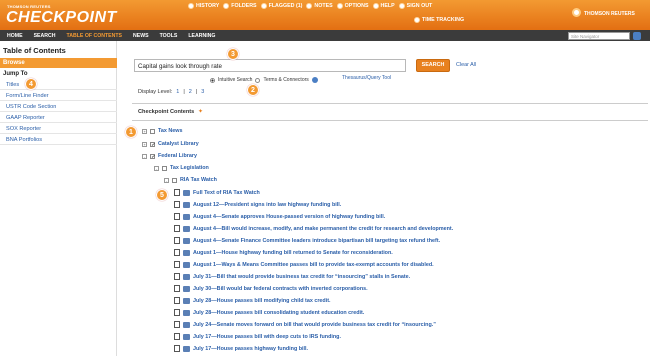  Describe the element at coordinates (58, 63) in the screenshot. I see `sidebar-browse: Browse` at that location.